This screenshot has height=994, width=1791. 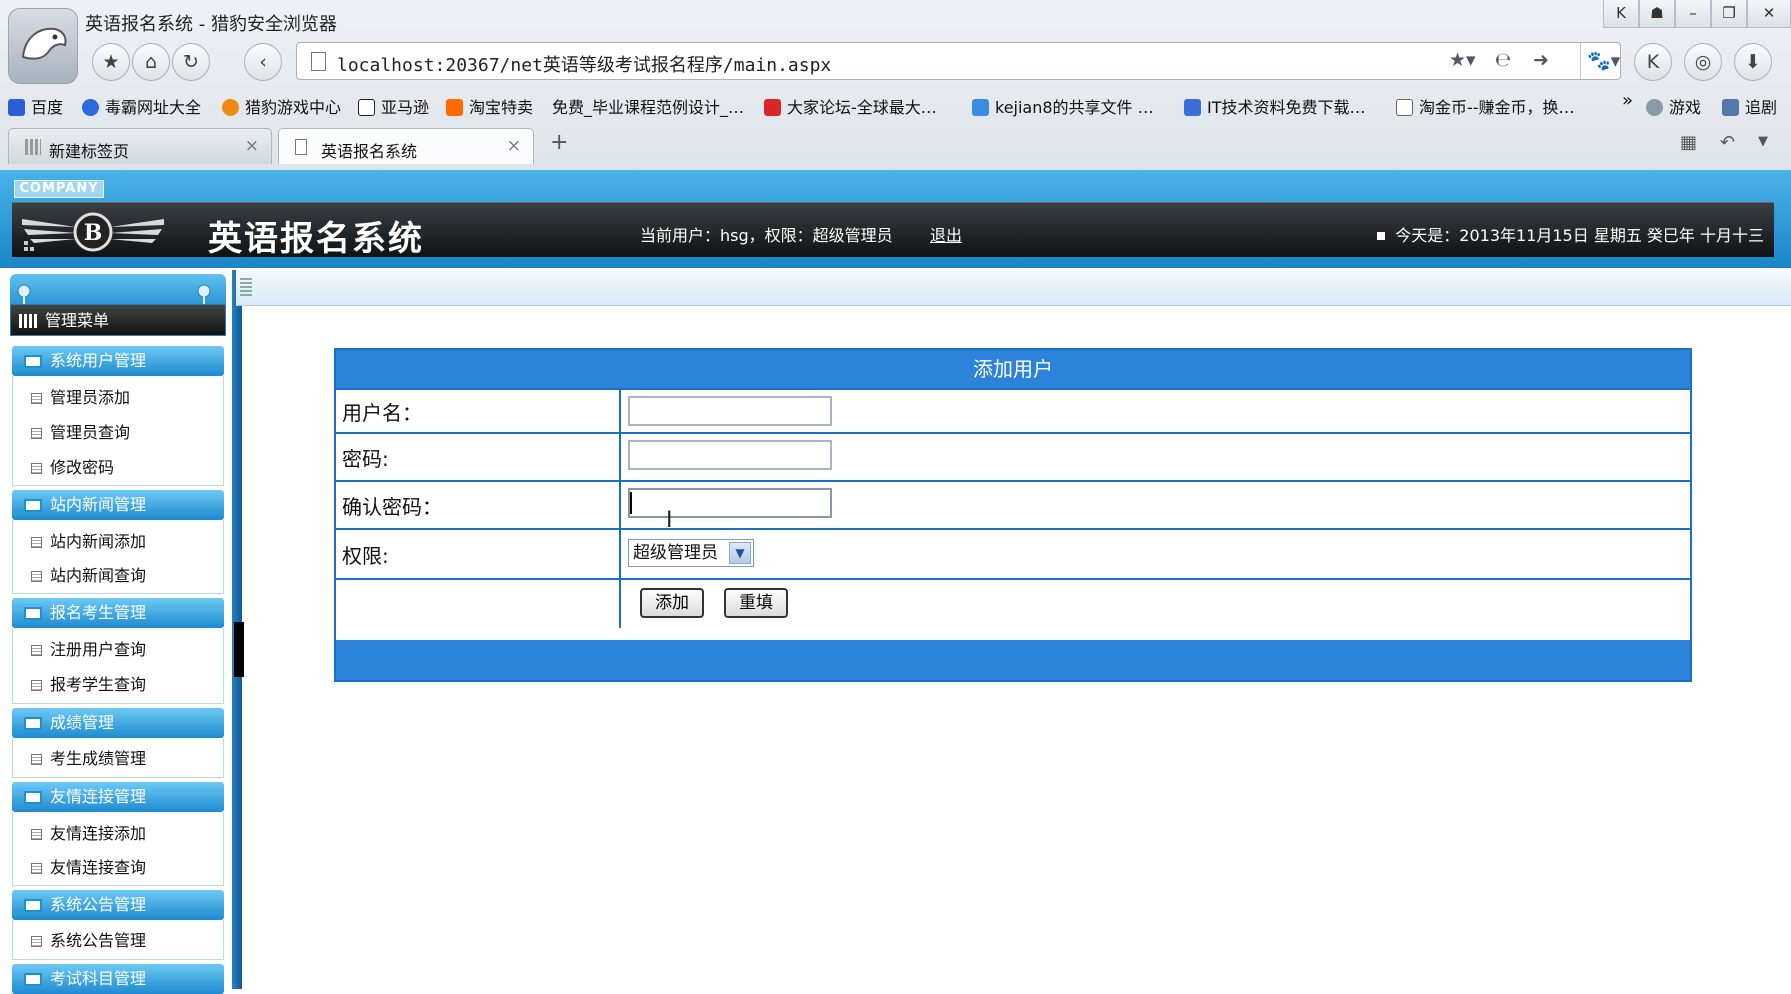 I want to click on restore-icon: ❐, so click(x=1729, y=14).